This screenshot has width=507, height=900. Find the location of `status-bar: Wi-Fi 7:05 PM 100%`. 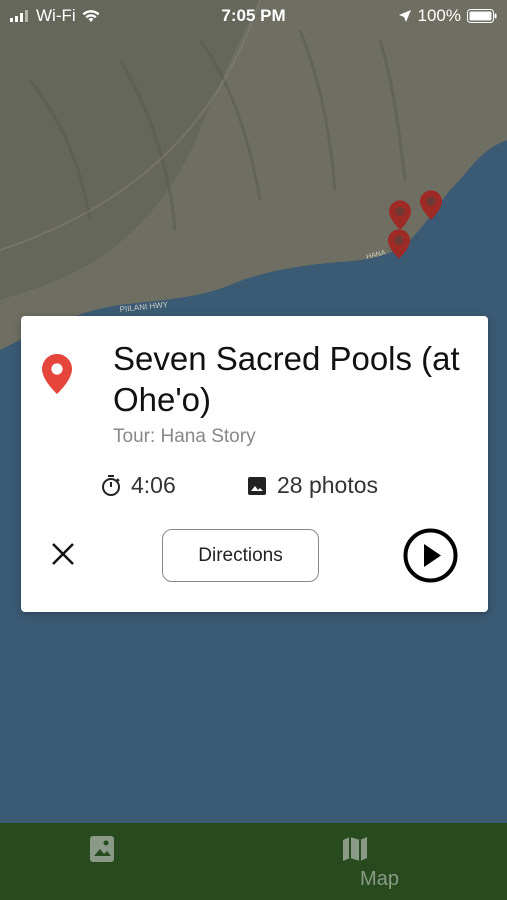

status-bar: Wi-Fi 7:05 PM 100% is located at coordinates (253, 15).